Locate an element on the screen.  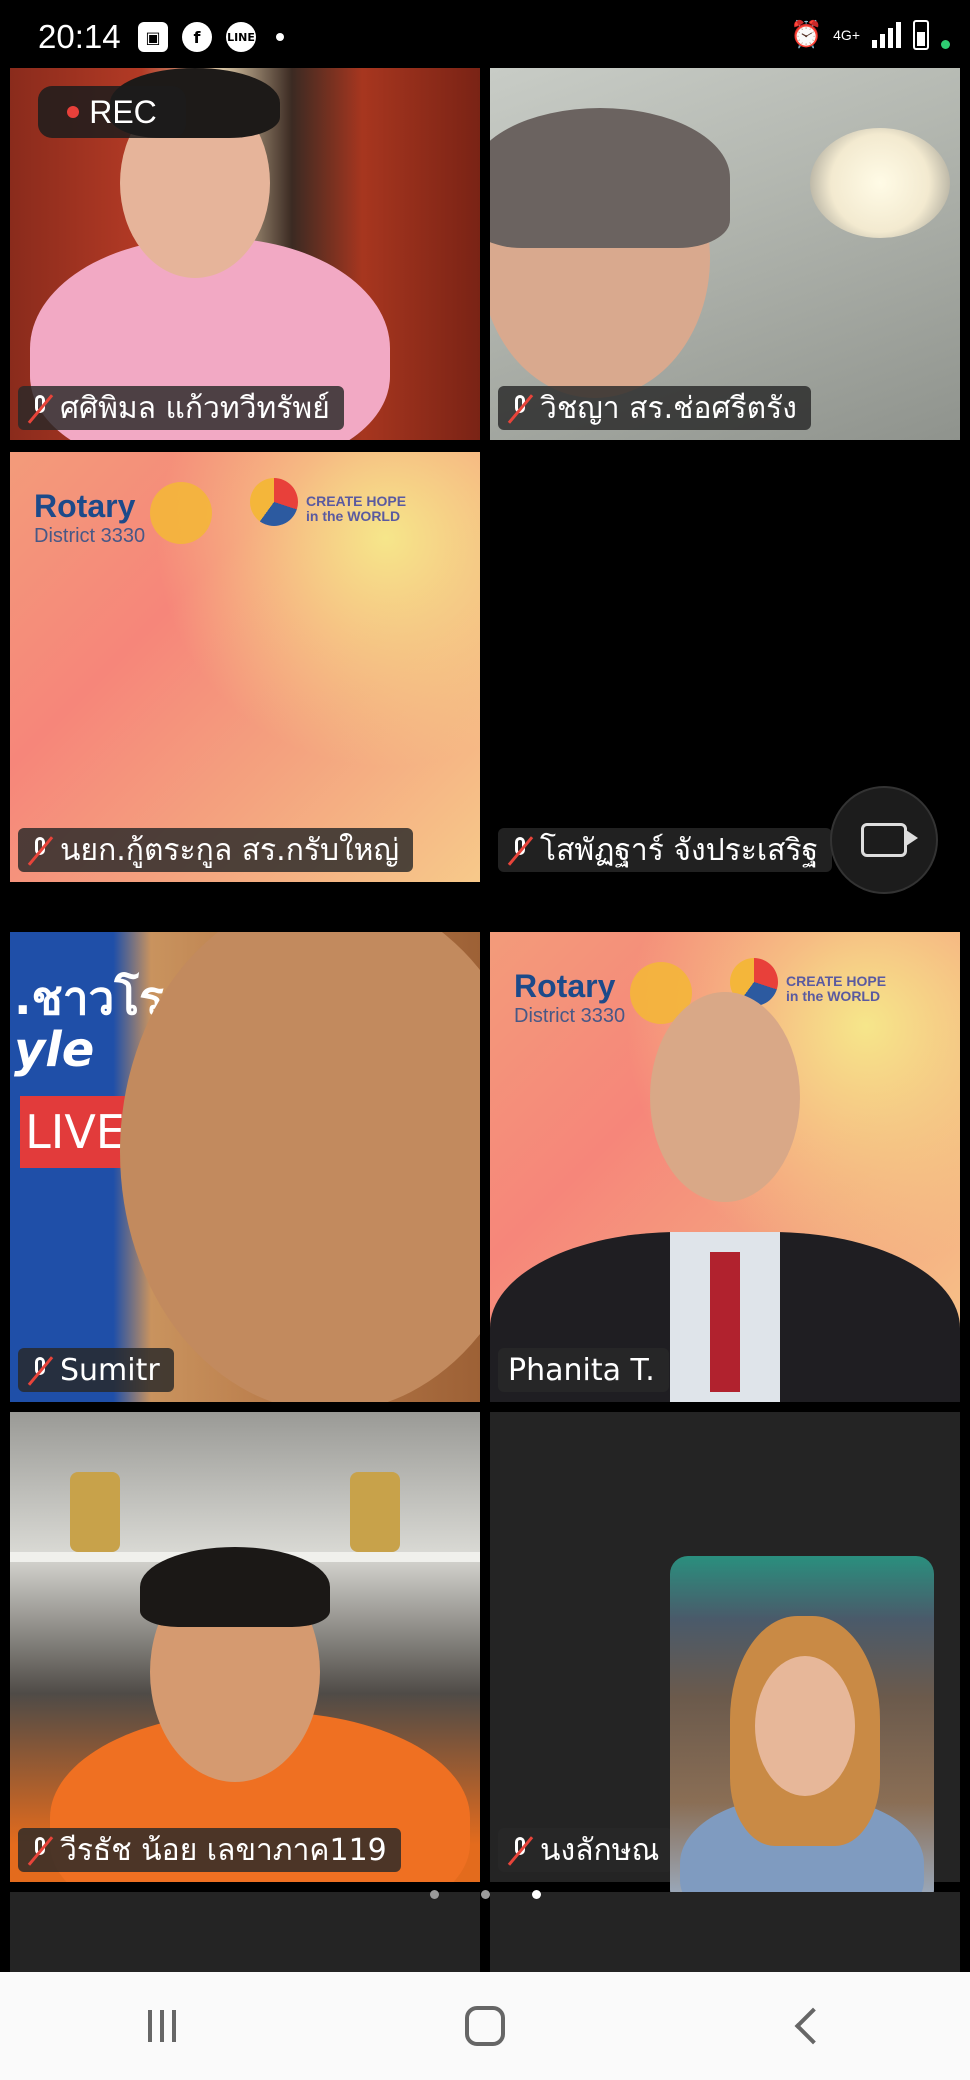
more-notifications-icon is located at coordinates (280, 37).